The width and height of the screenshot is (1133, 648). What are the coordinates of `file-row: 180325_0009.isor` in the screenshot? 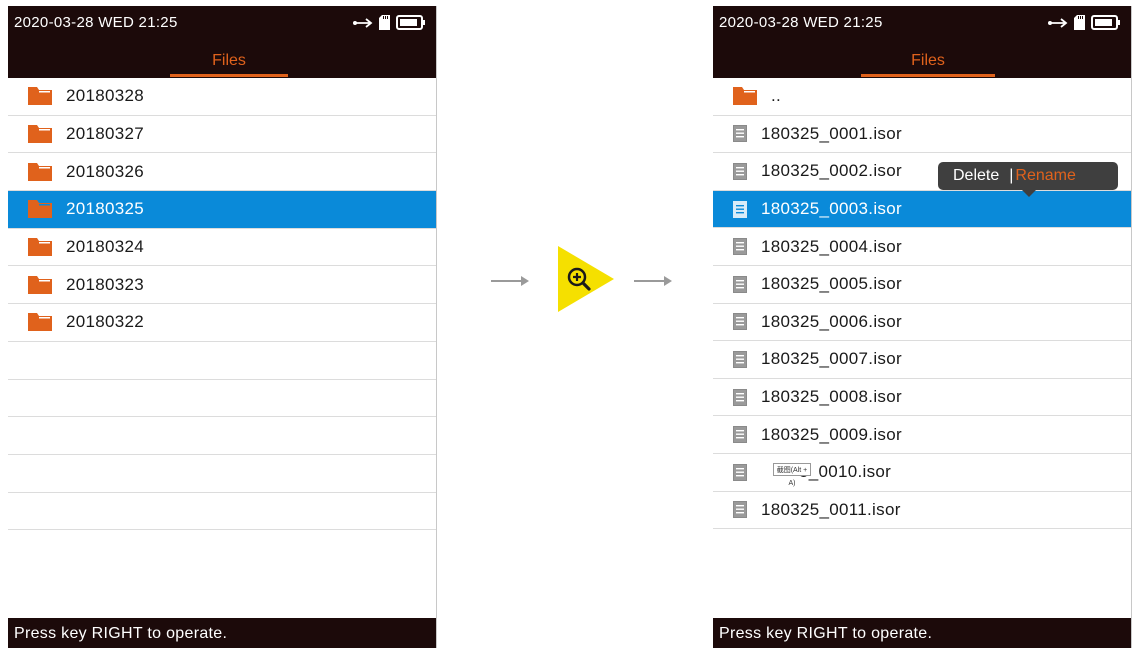 It's located at (922, 435).